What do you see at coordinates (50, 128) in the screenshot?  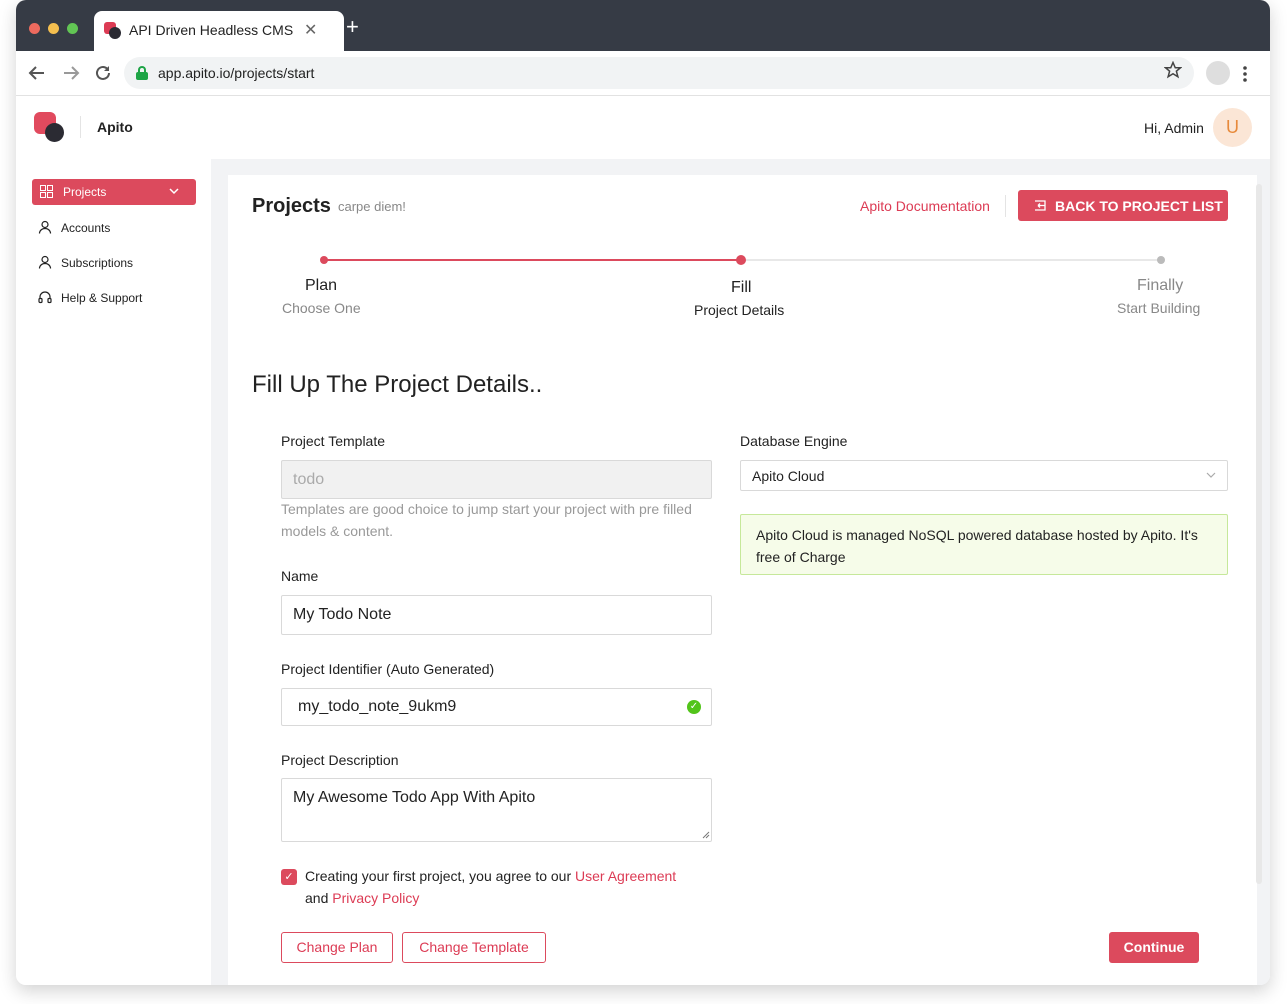 I see `apito-logo-icon` at bounding box center [50, 128].